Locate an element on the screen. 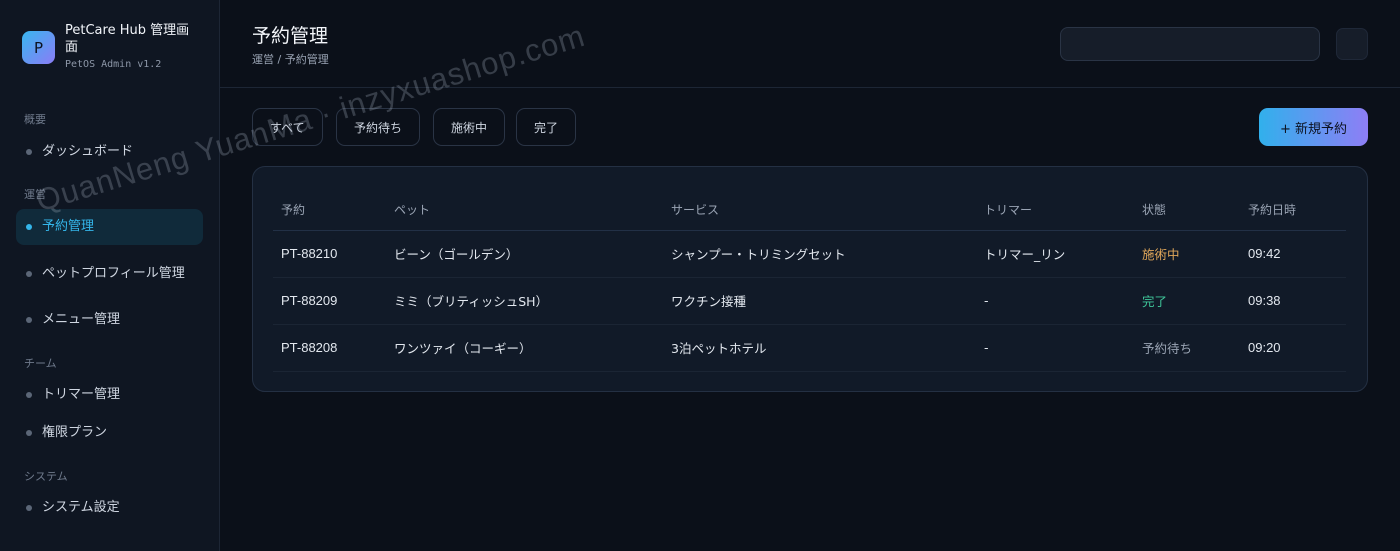 This screenshot has width=1400, height=551. sidebar-item-label: ダッシュボード is located at coordinates (88, 151).